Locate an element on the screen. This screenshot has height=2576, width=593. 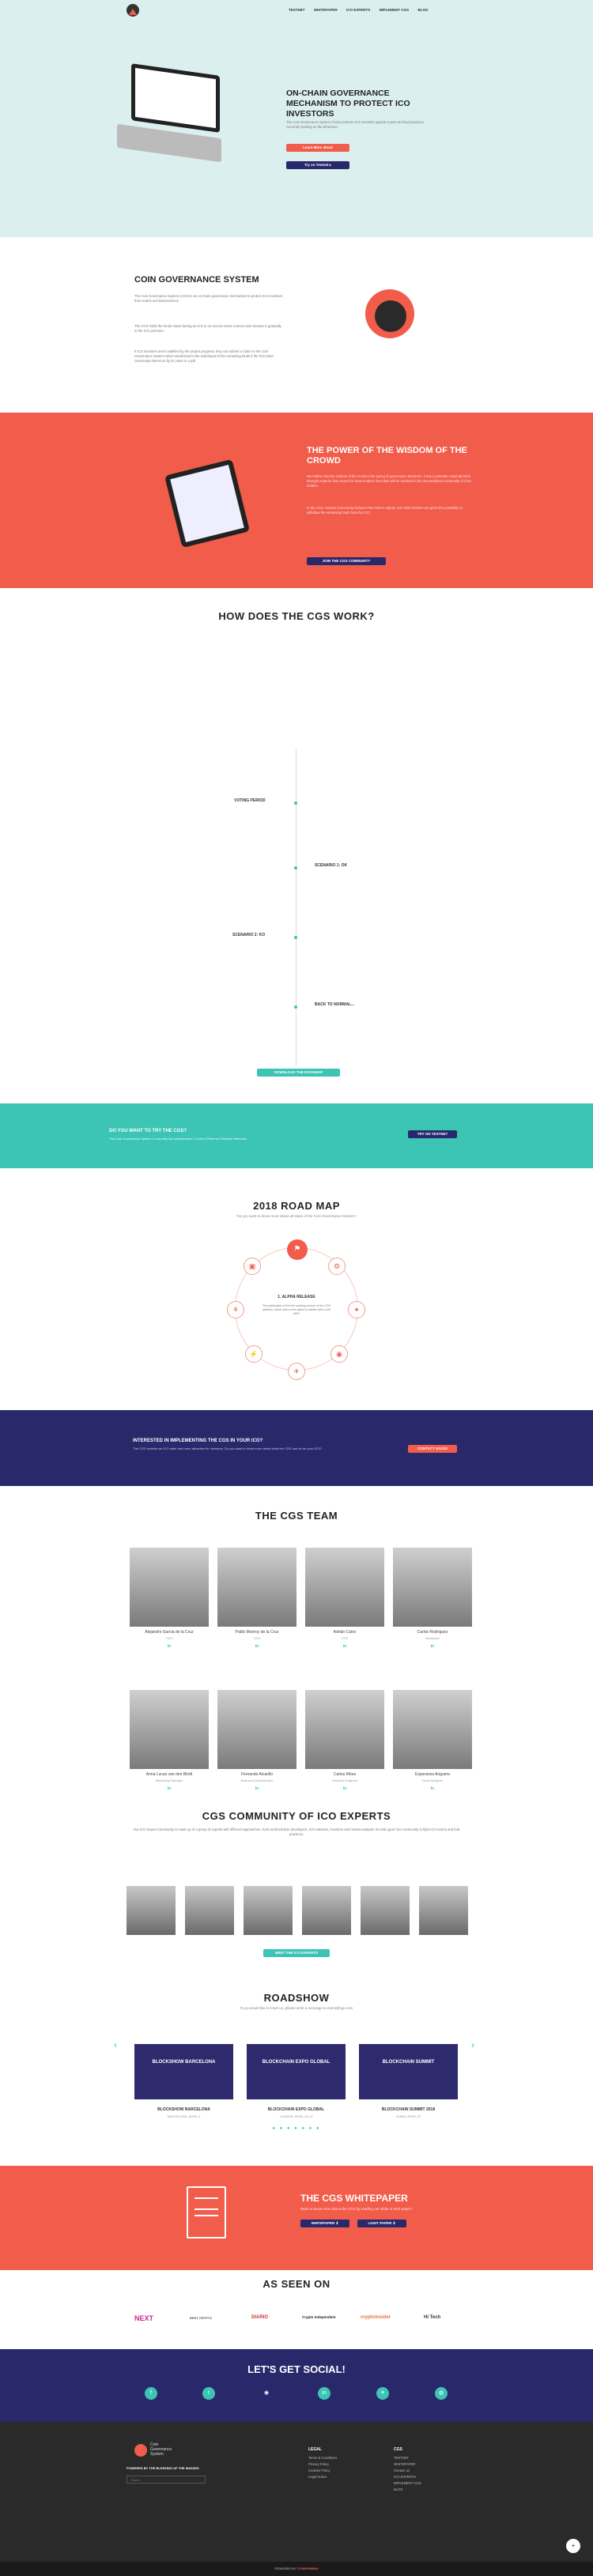
roadmap-active-icon: ⚑ is located at coordinates (297, 1249).